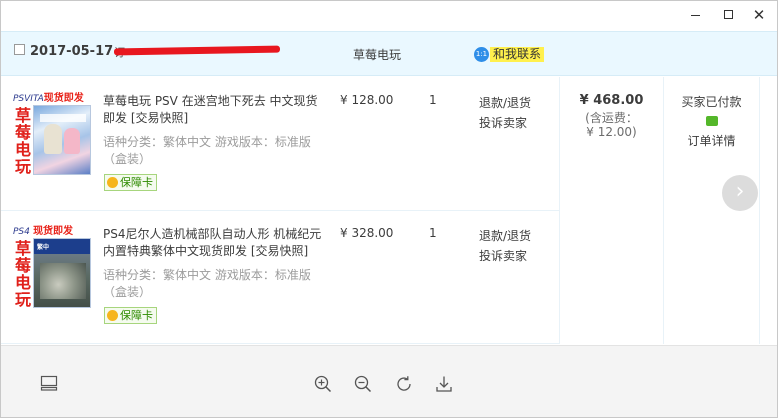 This screenshot has width=778, height=418. What do you see at coordinates (43, 231) in the screenshot?
I see `thumbnail-tag: PS4 现货即发` at bounding box center [43, 231].